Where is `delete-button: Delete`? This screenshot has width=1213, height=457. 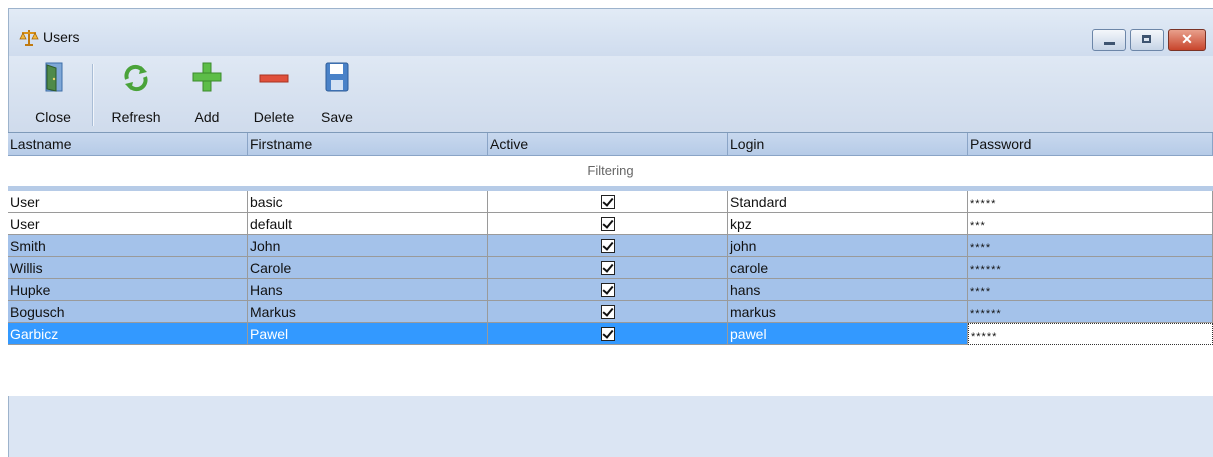 delete-button: Delete is located at coordinates (274, 95).